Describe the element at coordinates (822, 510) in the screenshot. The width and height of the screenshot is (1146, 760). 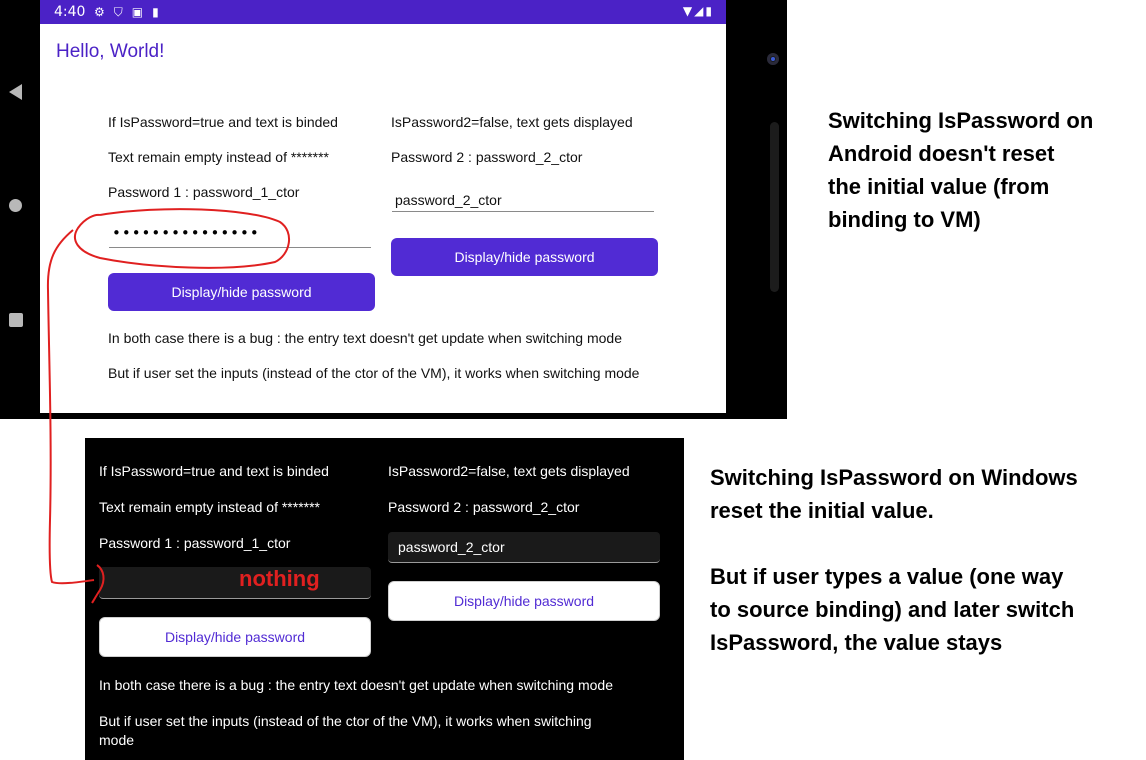
I see `windows-note-line: reset the initial value.` at that location.